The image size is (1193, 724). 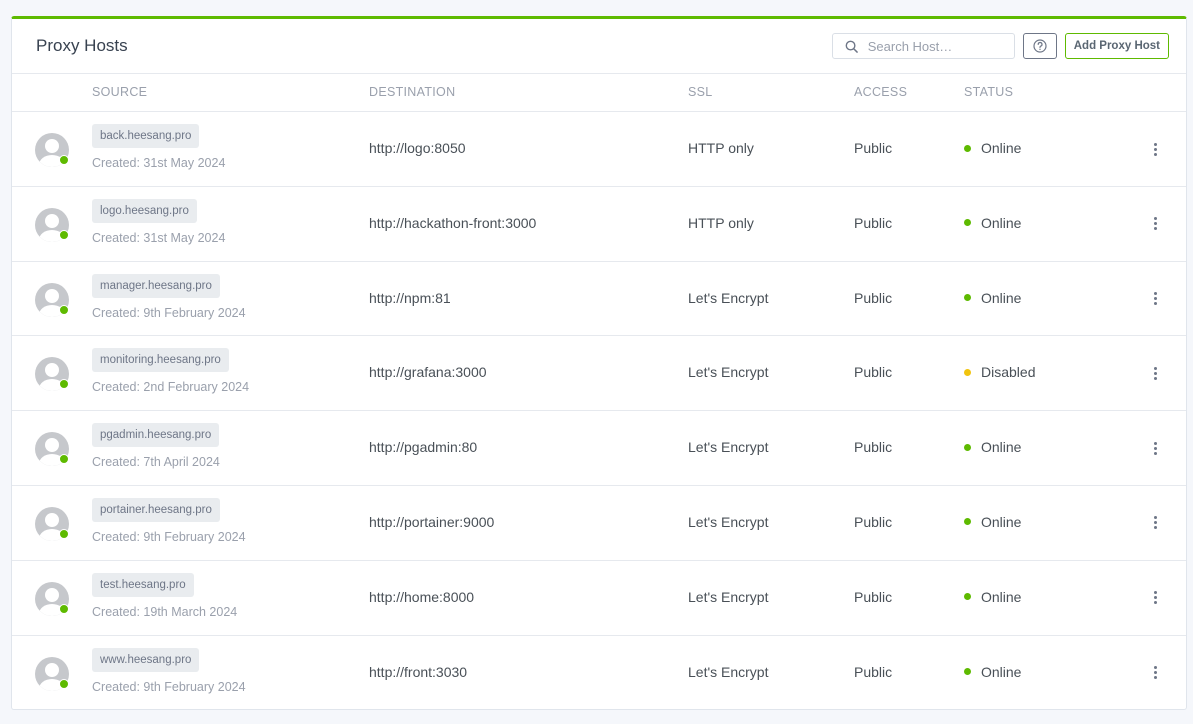 What do you see at coordinates (988, 92) in the screenshot?
I see `column-status: STATUS` at bounding box center [988, 92].